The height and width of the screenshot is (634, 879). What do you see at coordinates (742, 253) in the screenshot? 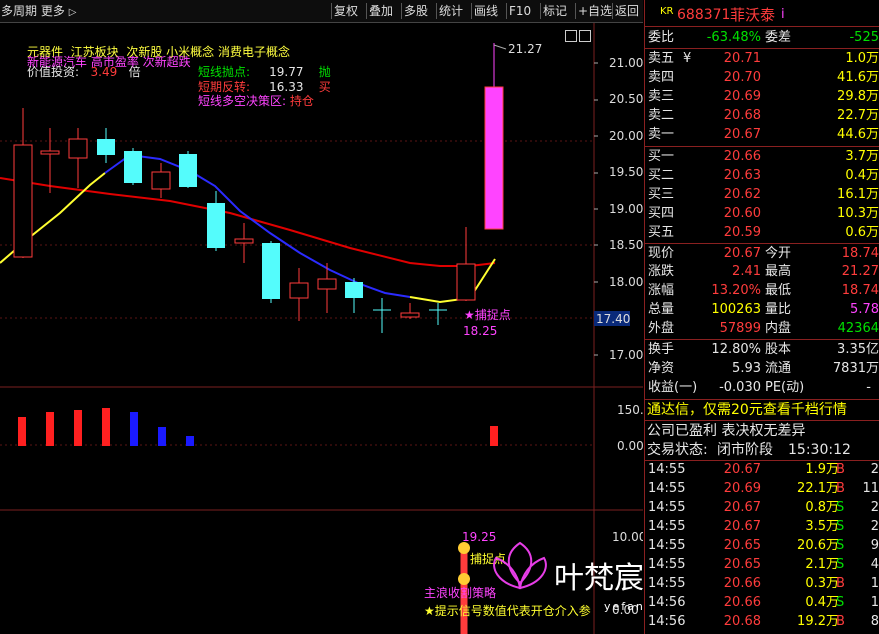
I see `stat-value: 20.67` at bounding box center [742, 253].